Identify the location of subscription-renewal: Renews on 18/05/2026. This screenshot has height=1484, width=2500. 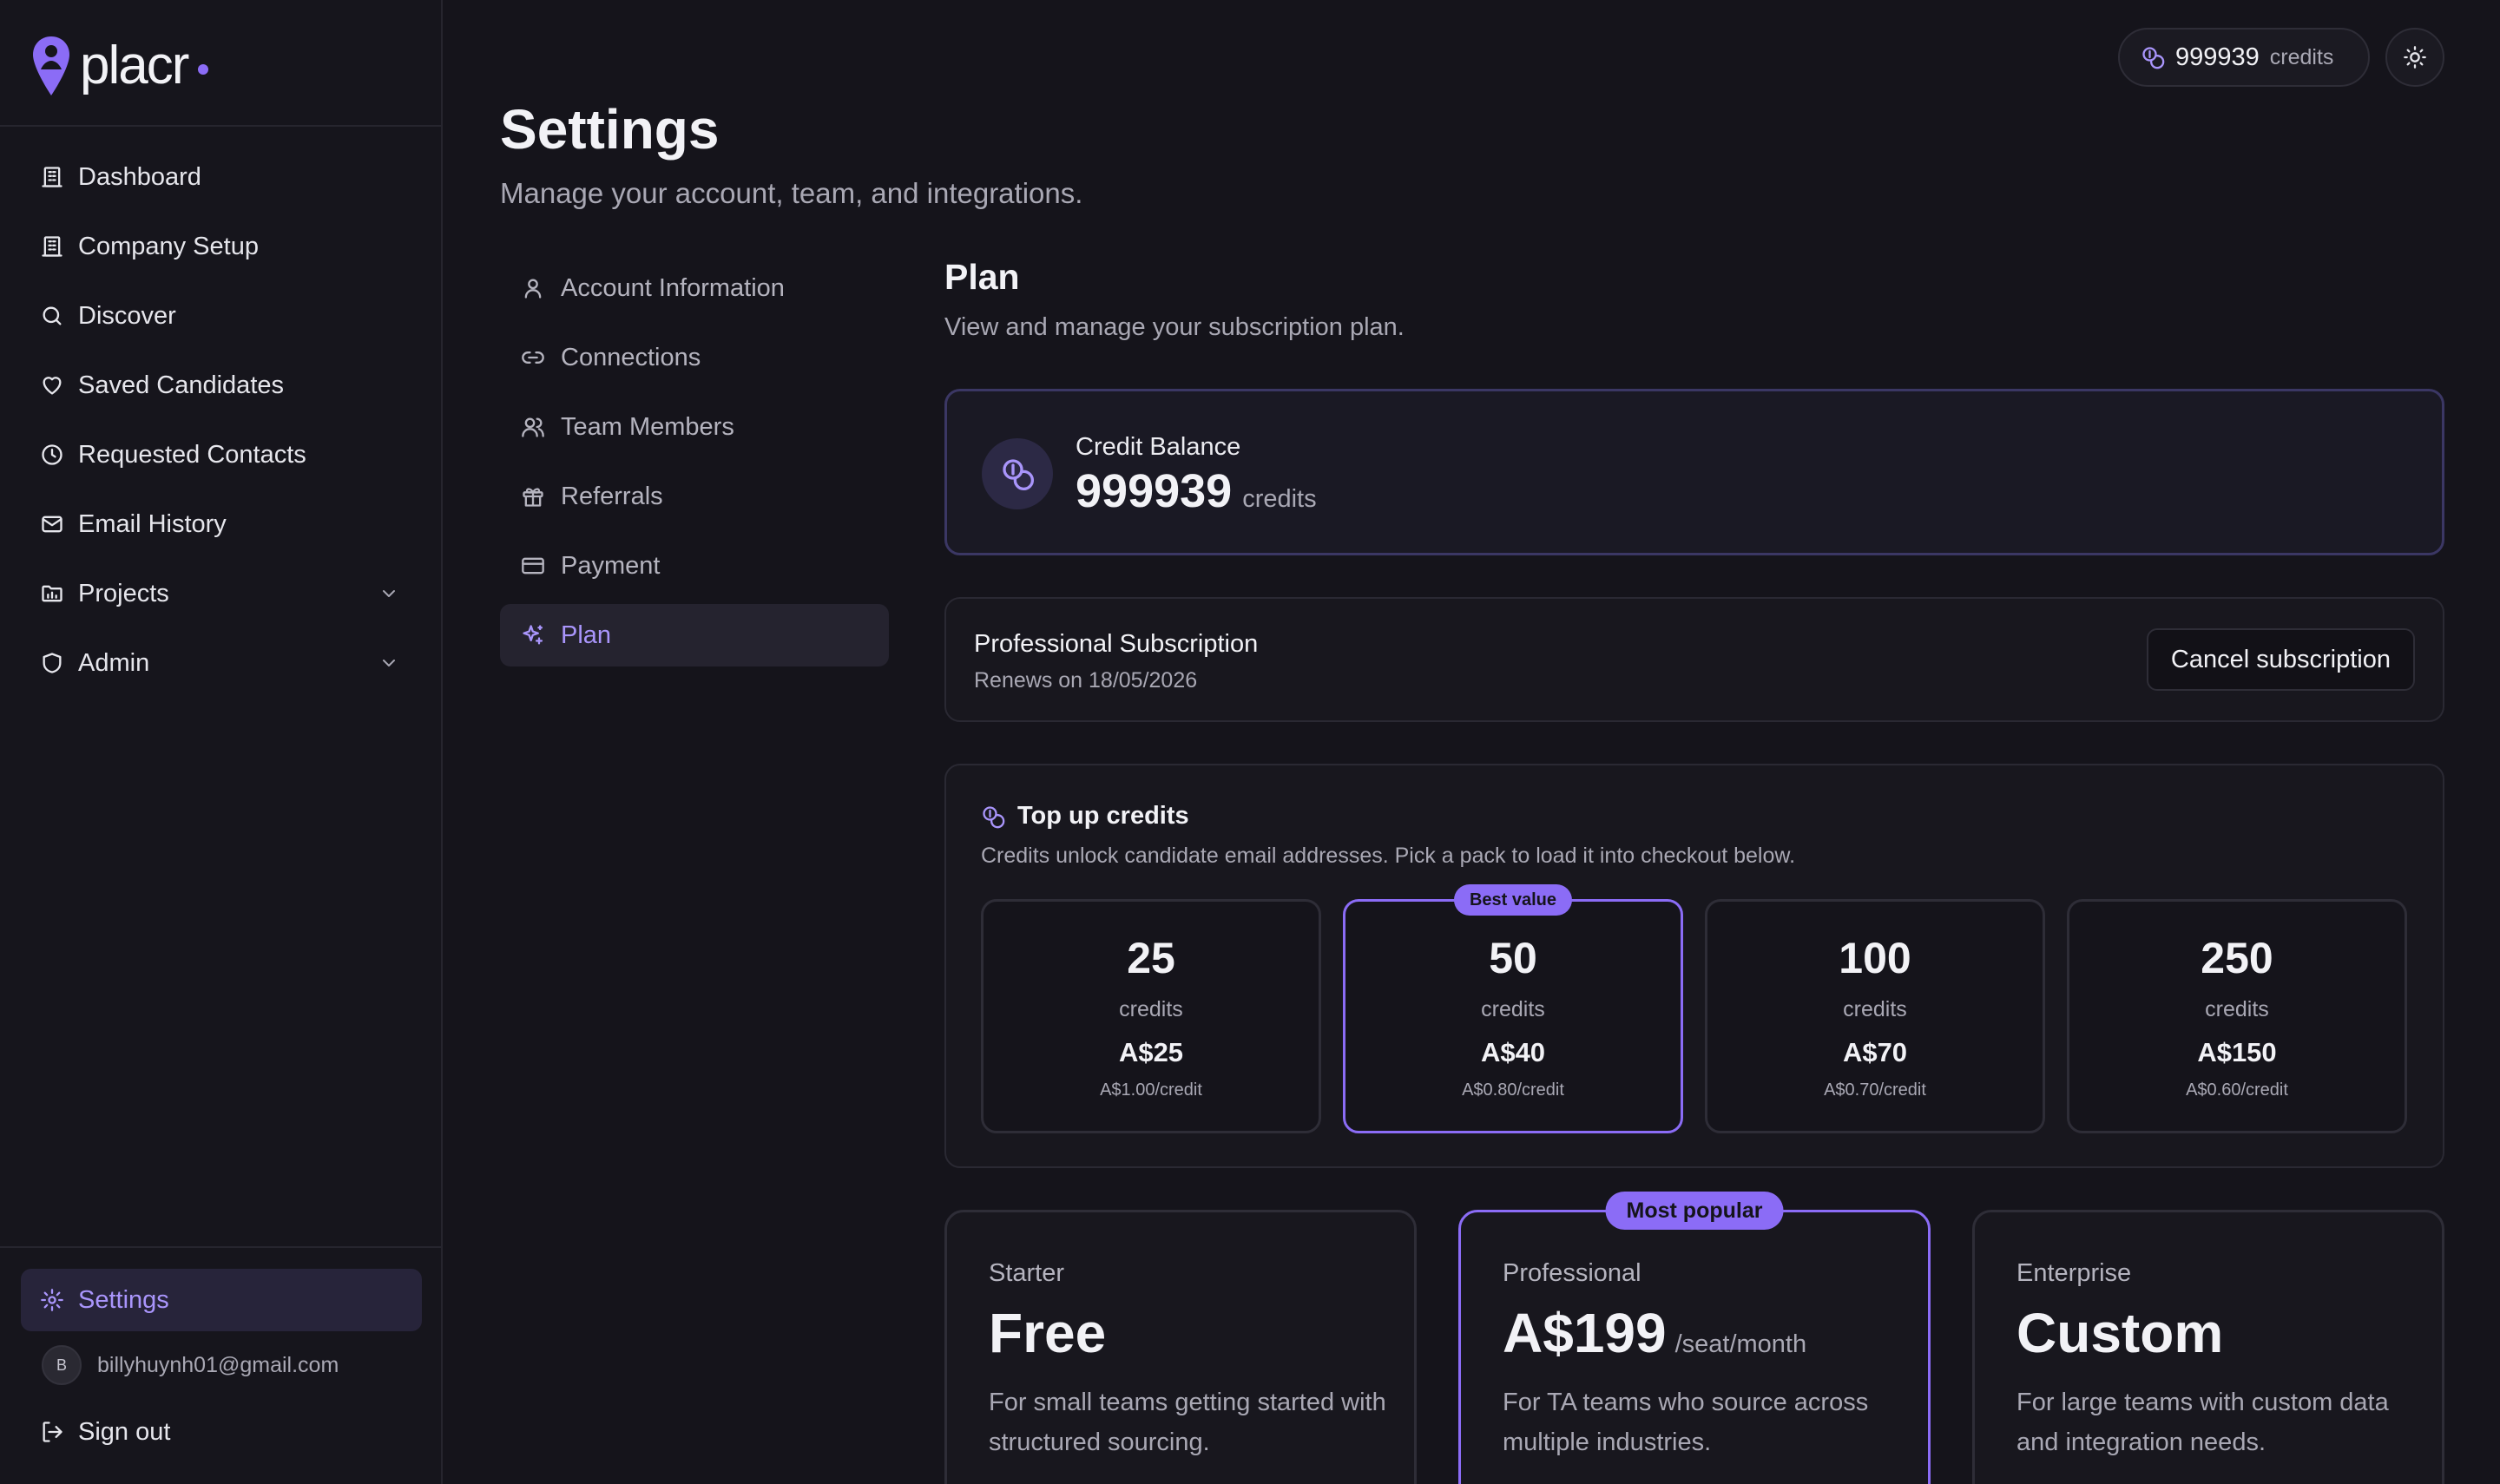
(1086, 680).